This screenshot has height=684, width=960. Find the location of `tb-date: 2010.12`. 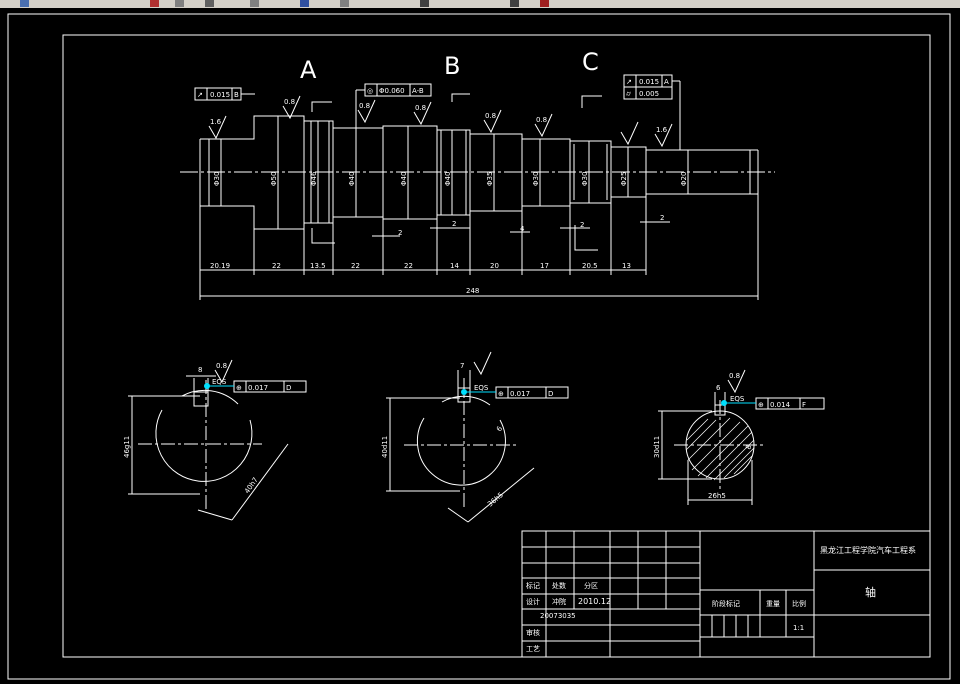

tb-date: 2010.12 is located at coordinates (594, 601).